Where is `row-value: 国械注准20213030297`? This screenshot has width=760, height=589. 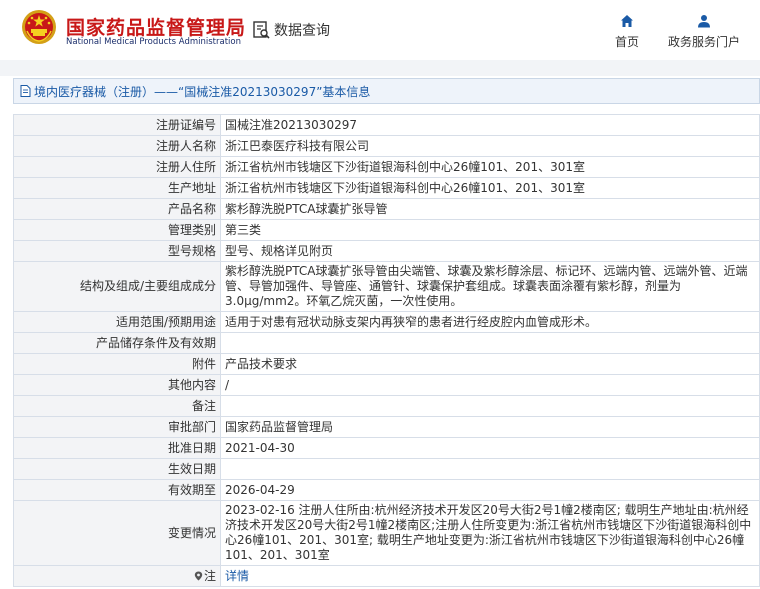 row-value: 国械注准20213030297 is located at coordinates (490, 125).